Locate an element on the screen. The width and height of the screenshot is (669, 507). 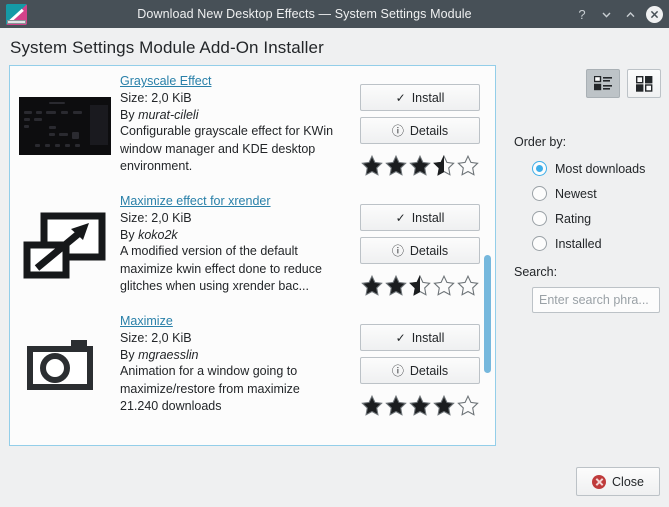
list-view-icon is located at coordinates (603, 83).